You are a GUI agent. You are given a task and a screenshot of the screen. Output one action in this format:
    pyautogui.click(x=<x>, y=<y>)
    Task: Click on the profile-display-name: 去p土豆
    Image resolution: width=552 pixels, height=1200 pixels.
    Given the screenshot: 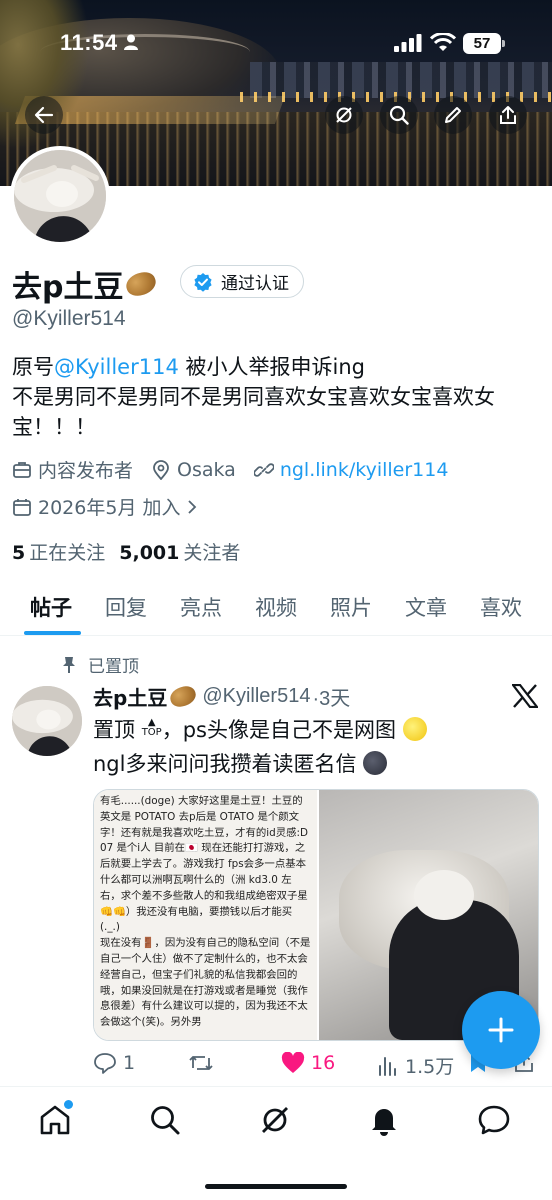 What is the action you would take?
    pyautogui.click(x=86, y=284)
    